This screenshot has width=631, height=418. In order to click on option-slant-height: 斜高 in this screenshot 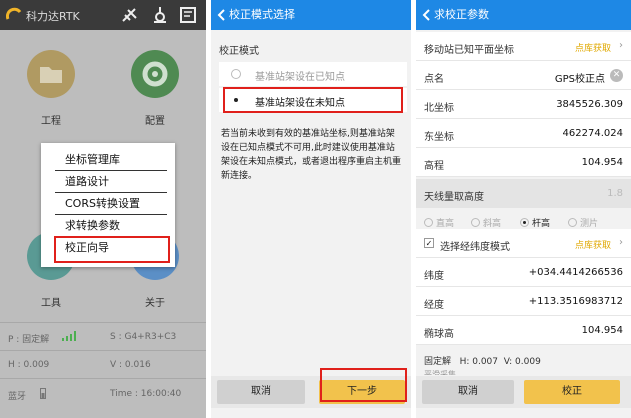, I will do `click(486, 222)`.